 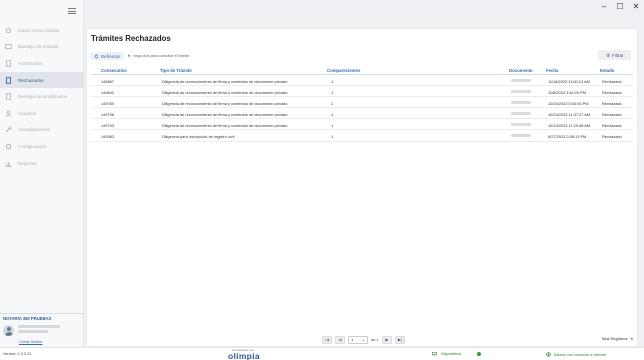 I want to click on cell-fecha: 10/24/2023 11:29:48 AM, so click(x=569, y=125).